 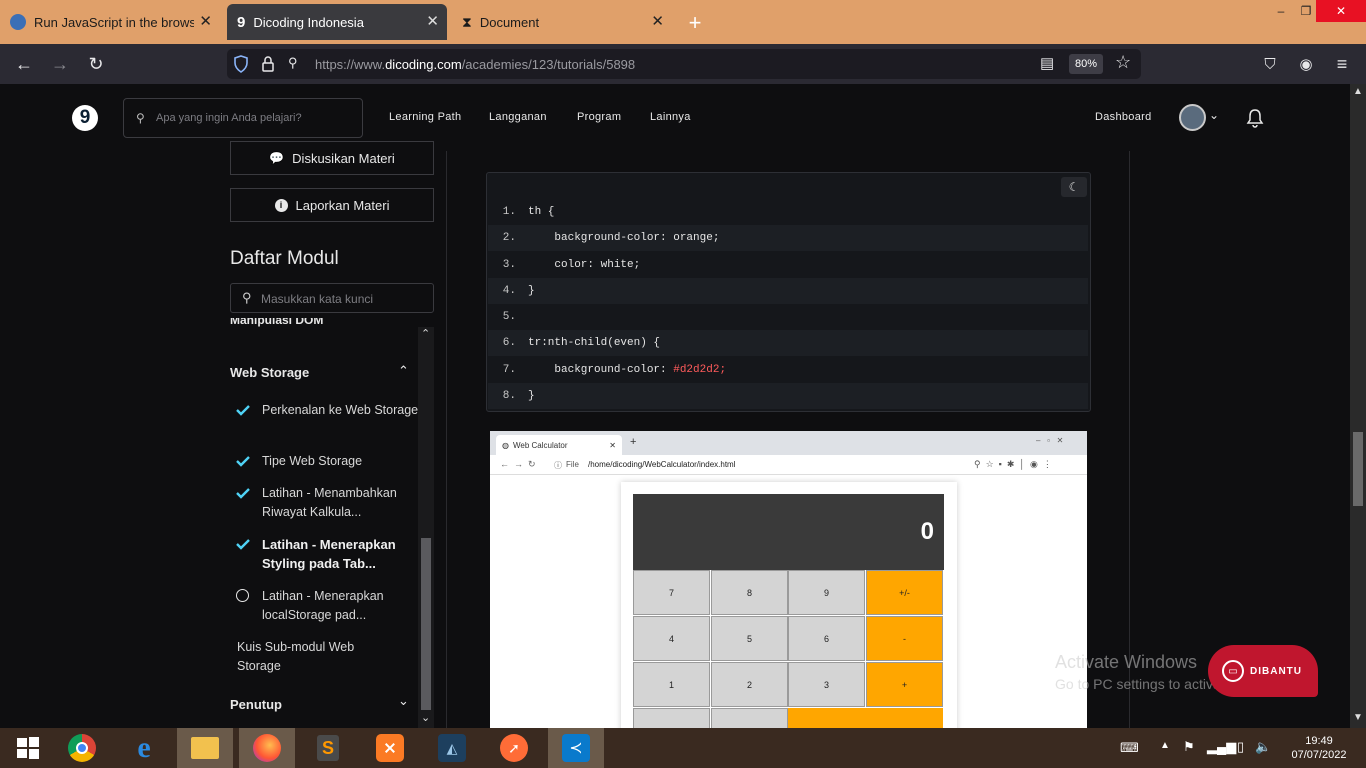 I want to click on dicoding-logo: 9, so click(x=85, y=118).